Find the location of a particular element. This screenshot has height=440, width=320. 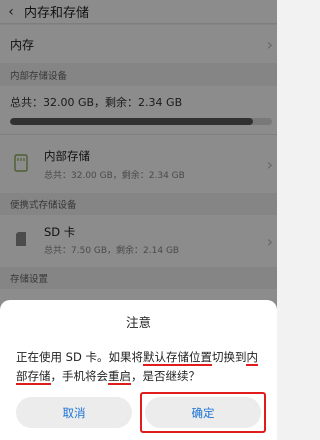

message-part: ，是否继续？ is located at coordinates (165, 376).